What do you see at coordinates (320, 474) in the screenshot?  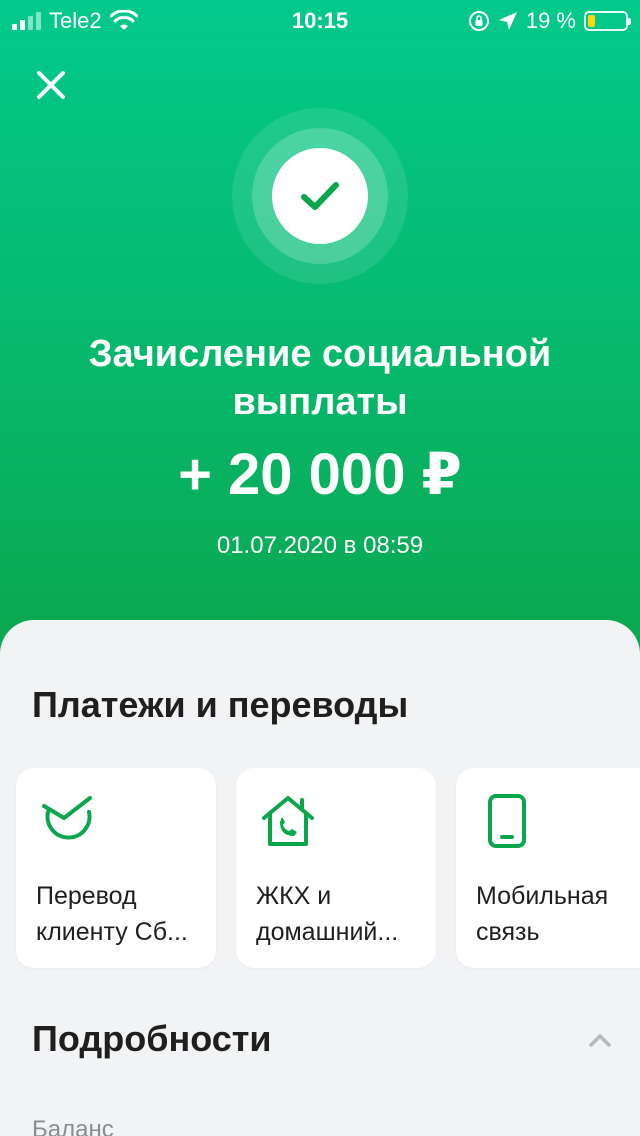 I see `transaction-amount: + 20 000 ₽` at bounding box center [320, 474].